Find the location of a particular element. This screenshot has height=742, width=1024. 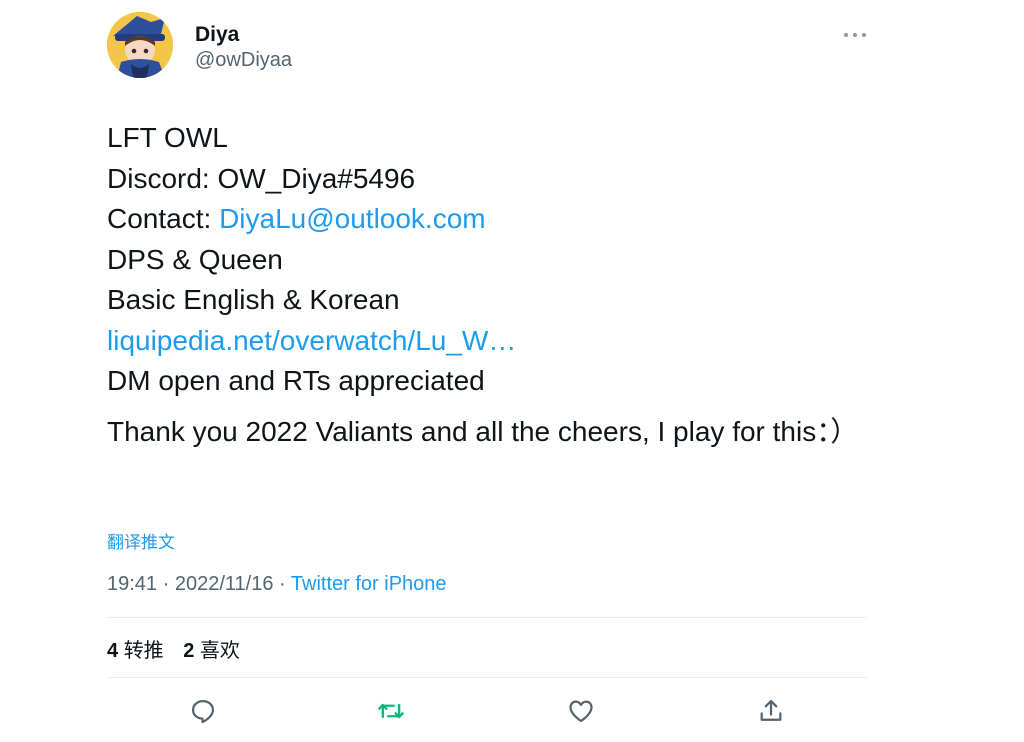

email-link: DiyaLu@outlook.com is located at coordinates (352, 218).